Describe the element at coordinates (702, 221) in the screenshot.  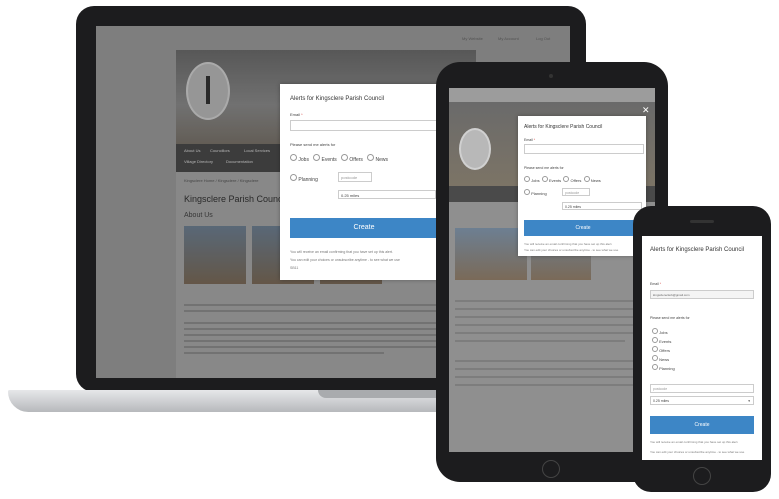
I see `phone-speaker` at that location.